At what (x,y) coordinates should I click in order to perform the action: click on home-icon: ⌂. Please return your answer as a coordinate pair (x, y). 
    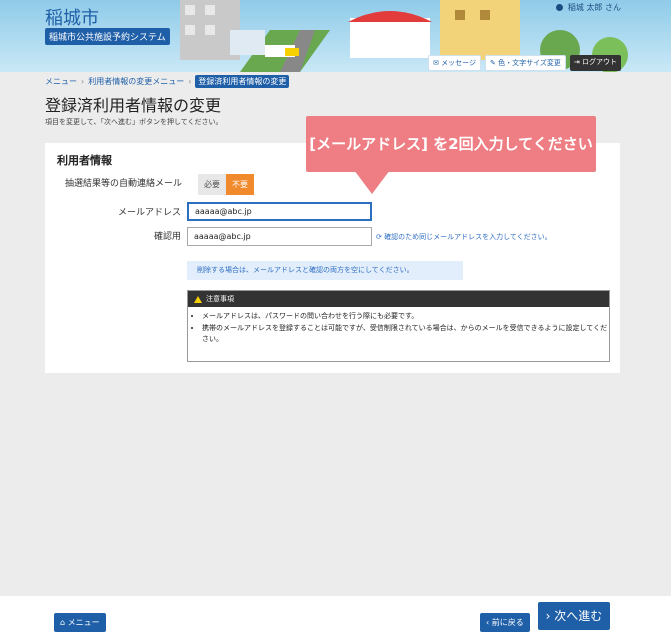
    Looking at the image, I should click on (64, 622).